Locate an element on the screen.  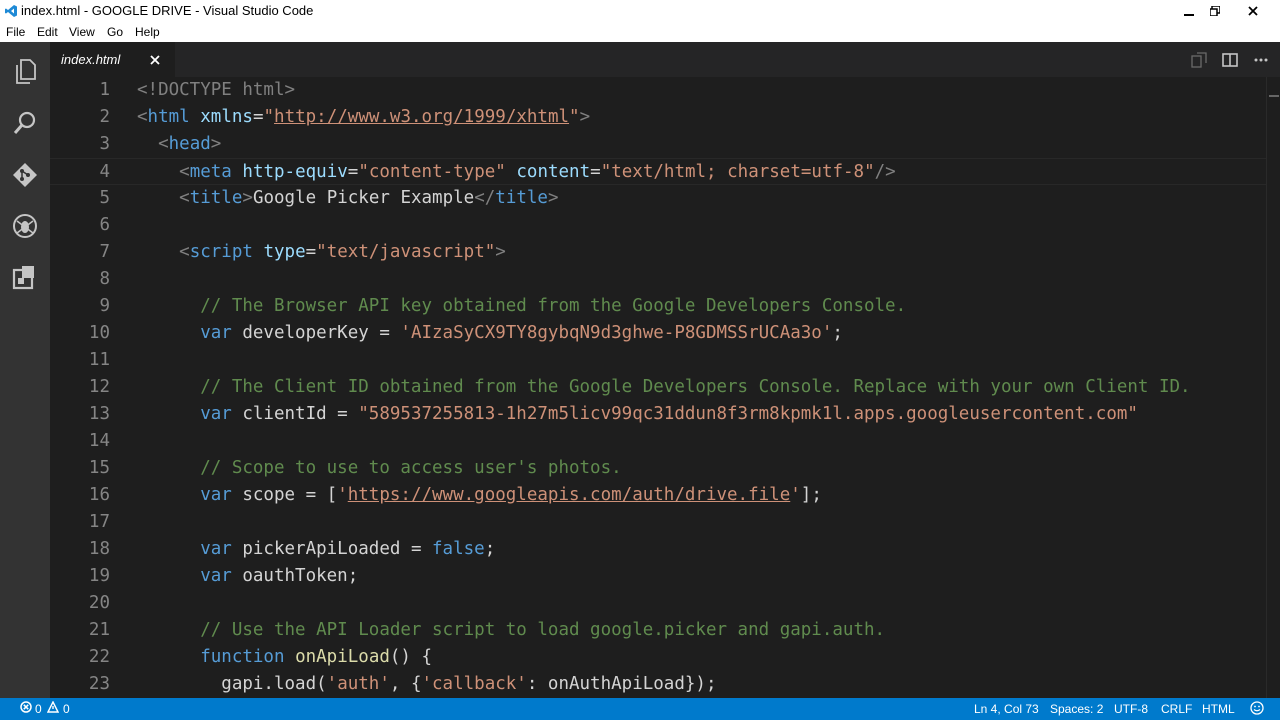
cursor-position: Ln 4, Col 73 is located at coordinates (1006, 709).